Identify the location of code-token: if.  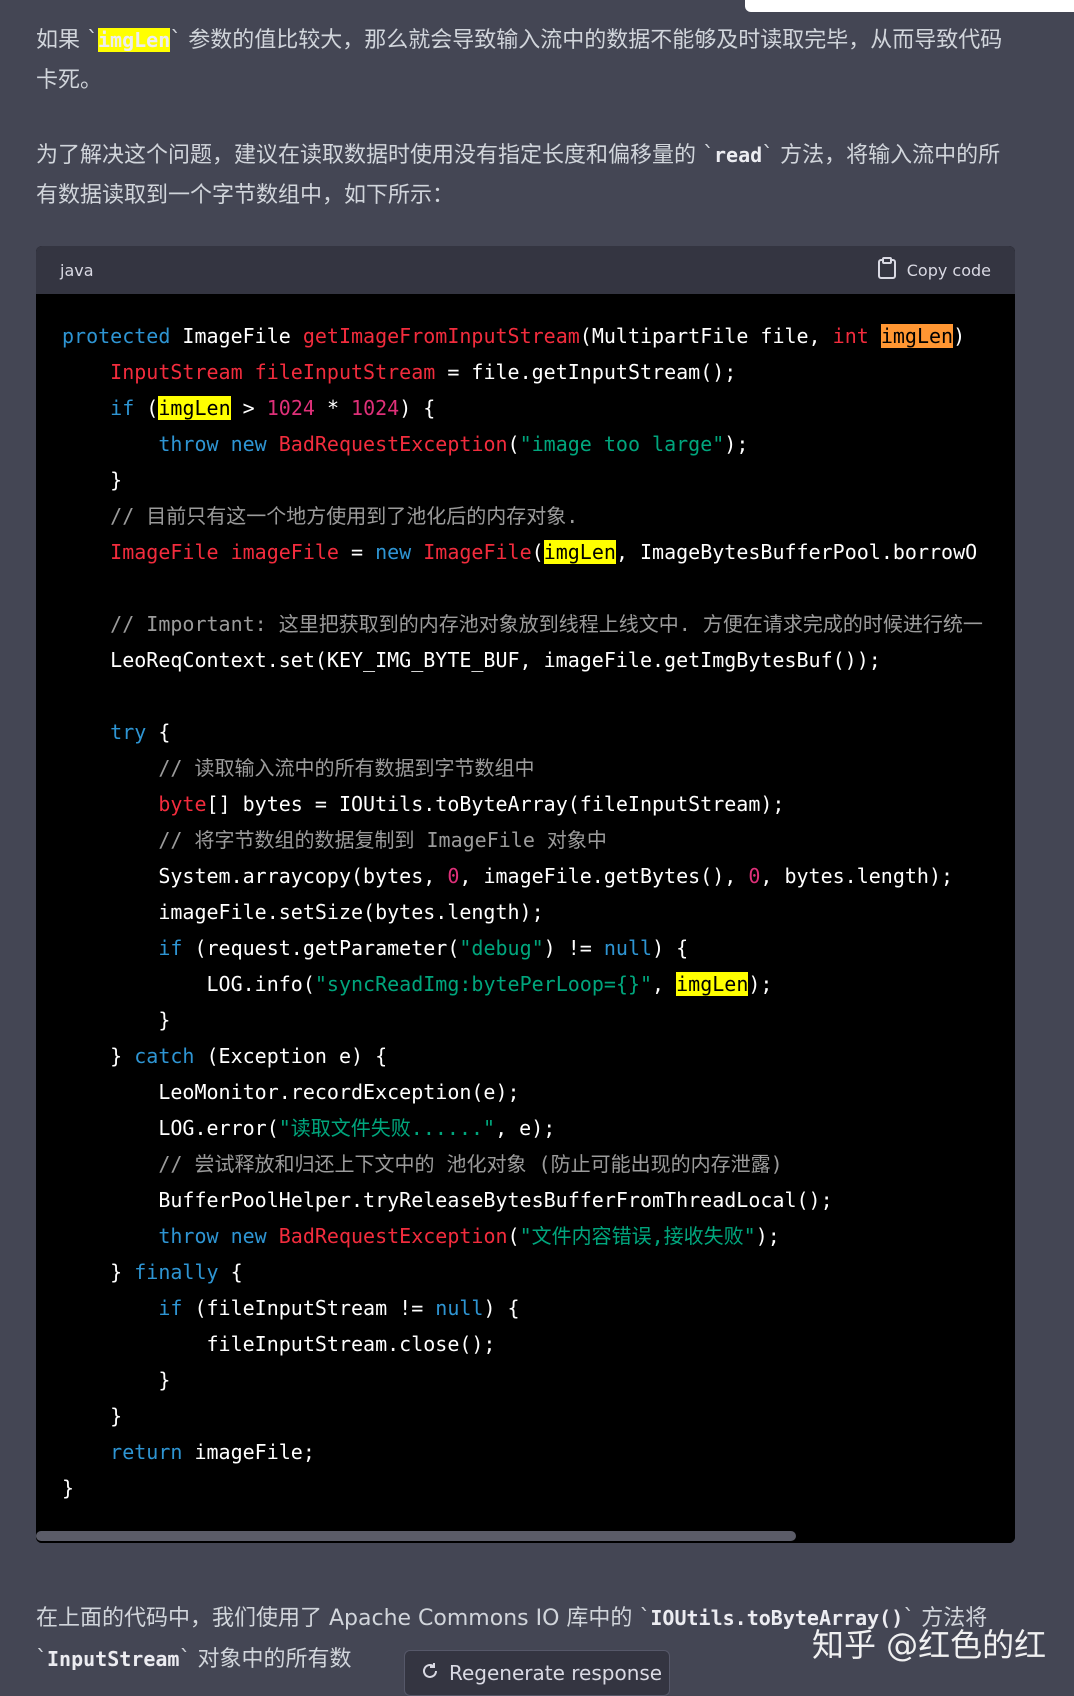
(170, 1308).